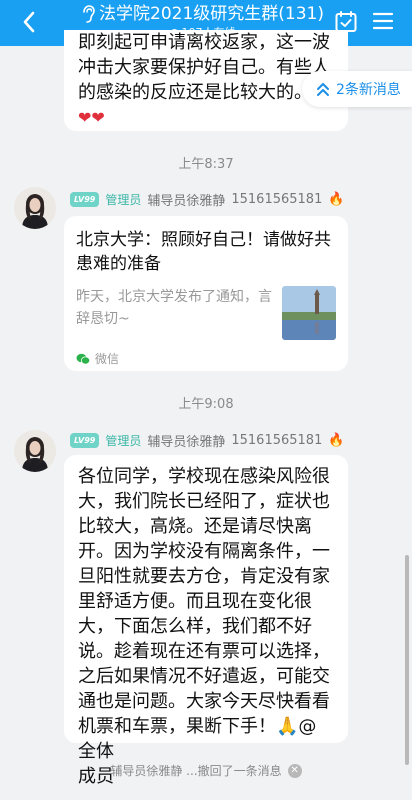  What do you see at coordinates (407, 660) in the screenshot?
I see `scrollbar` at bounding box center [407, 660].